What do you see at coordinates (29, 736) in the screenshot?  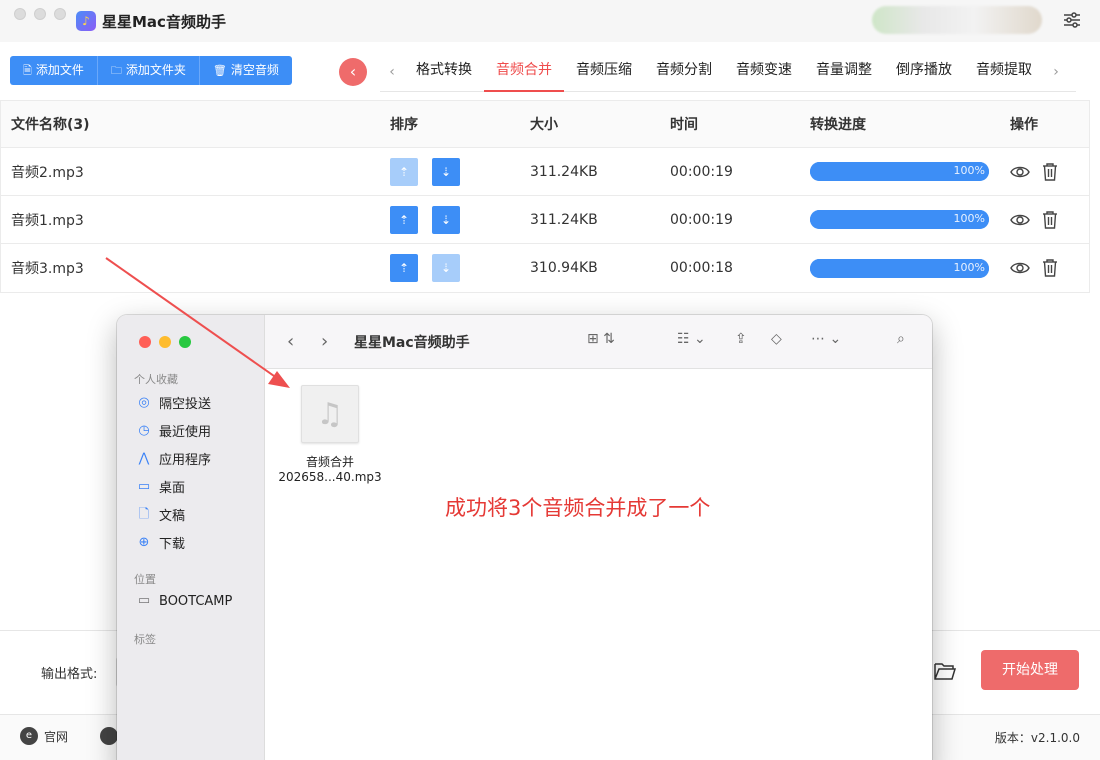 I see `website-icon: e` at bounding box center [29, 736].